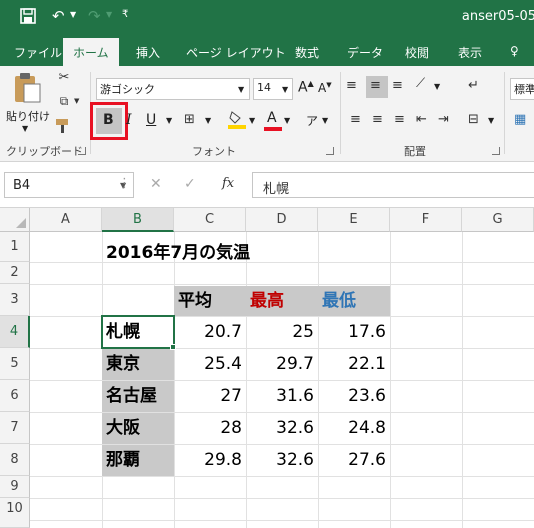 This screenshot has width=534, height=528. Describe the element at coordinates (69, 185) in the screenshot. I see `name-box: B4` at that location.